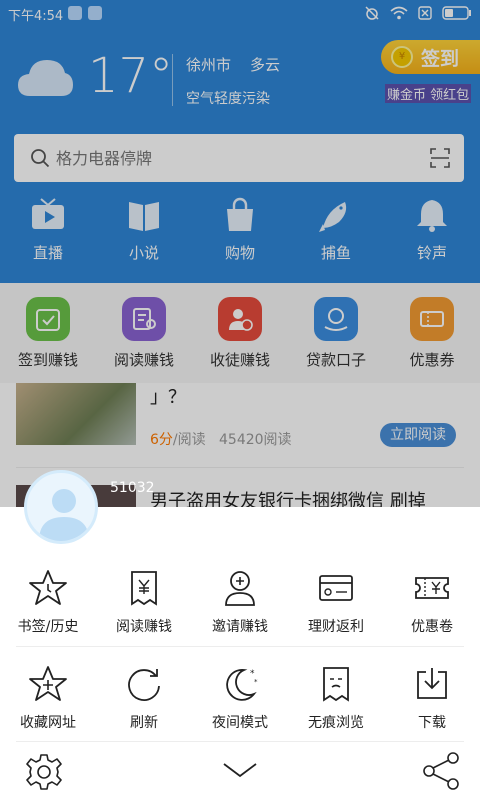 This screenshot has height=800, width=480. I want to click on menu-coupons: 优惠卷, so click(432, 602).